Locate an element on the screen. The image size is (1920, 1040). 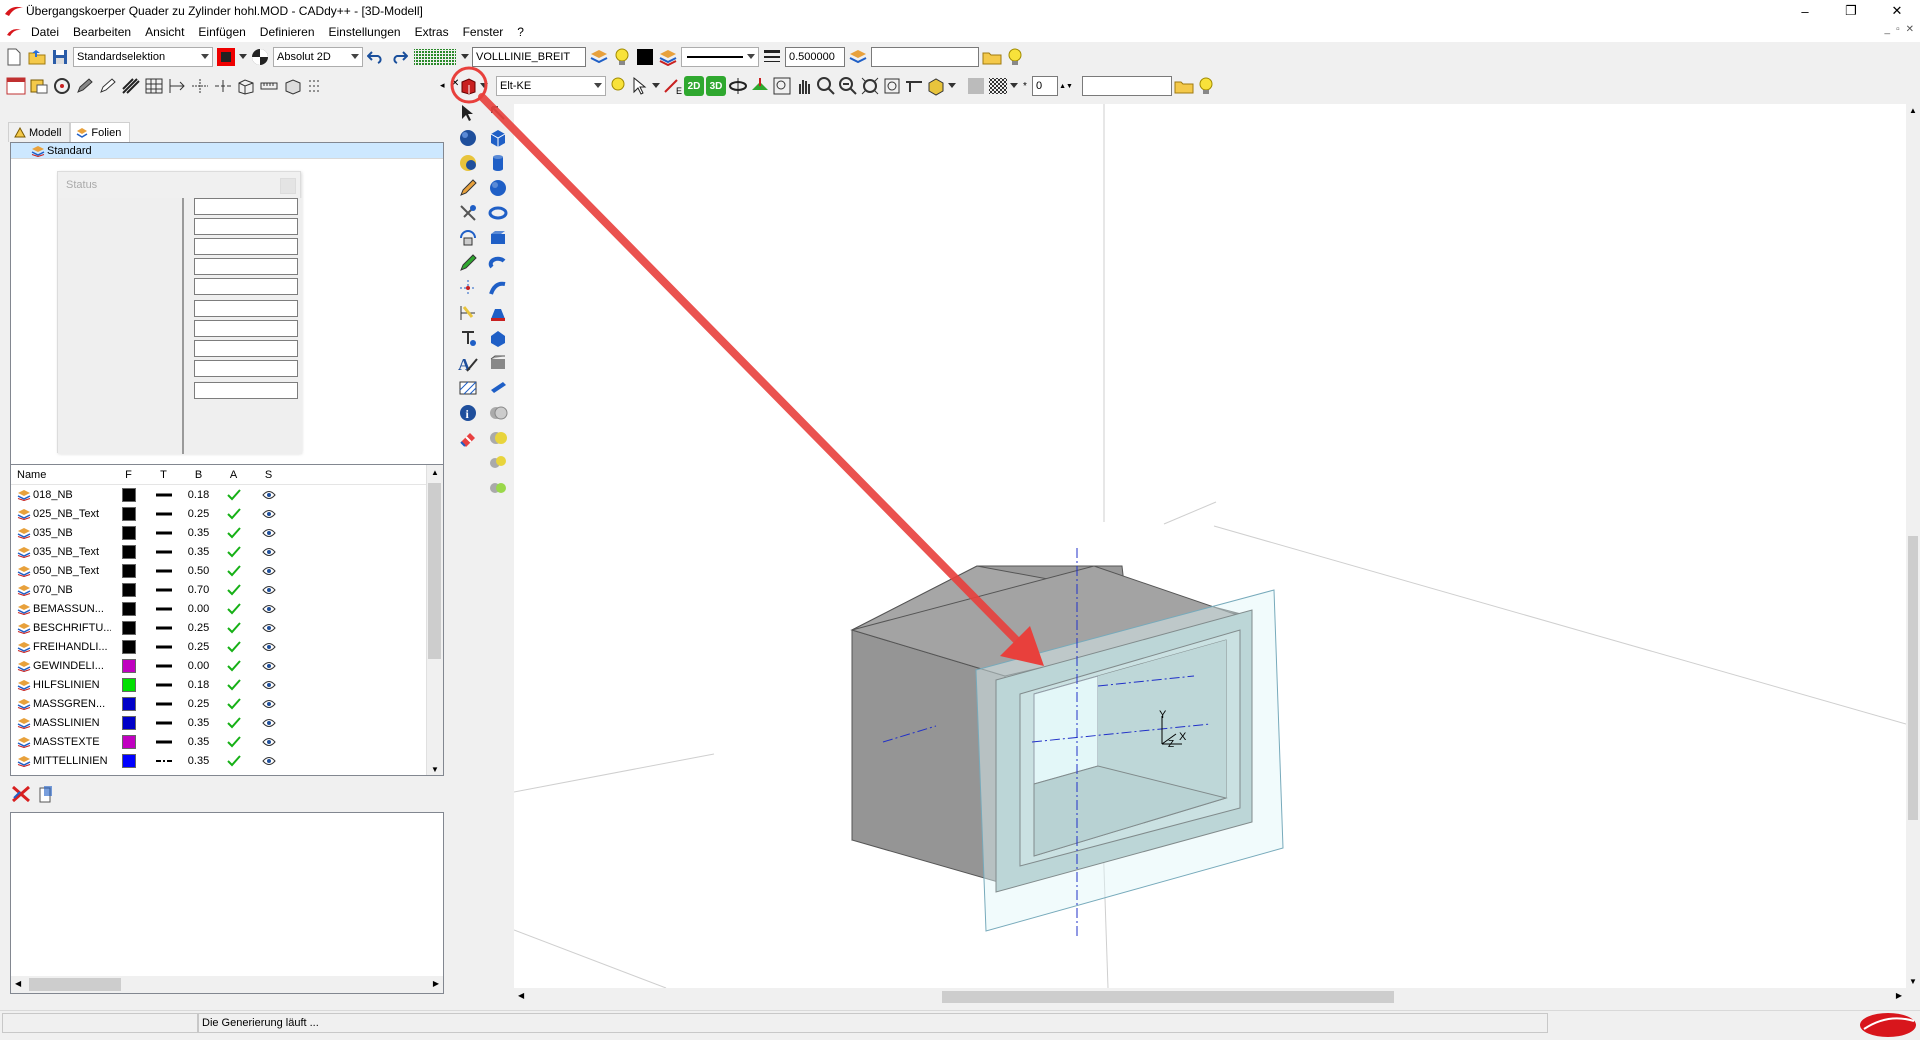
orbit-icon is located at coordinates (738, 86).